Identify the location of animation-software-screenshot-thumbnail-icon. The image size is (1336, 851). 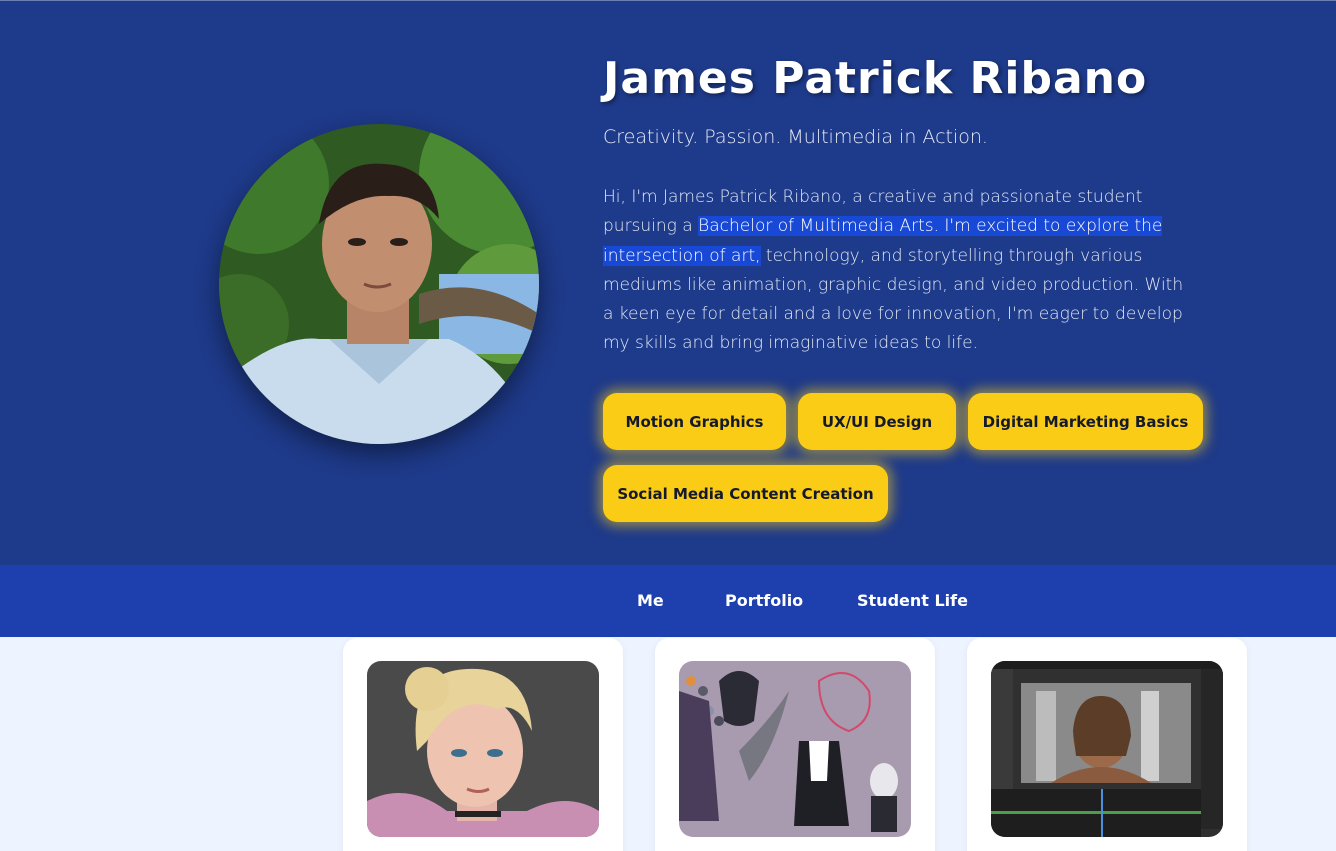
(1107, 749).